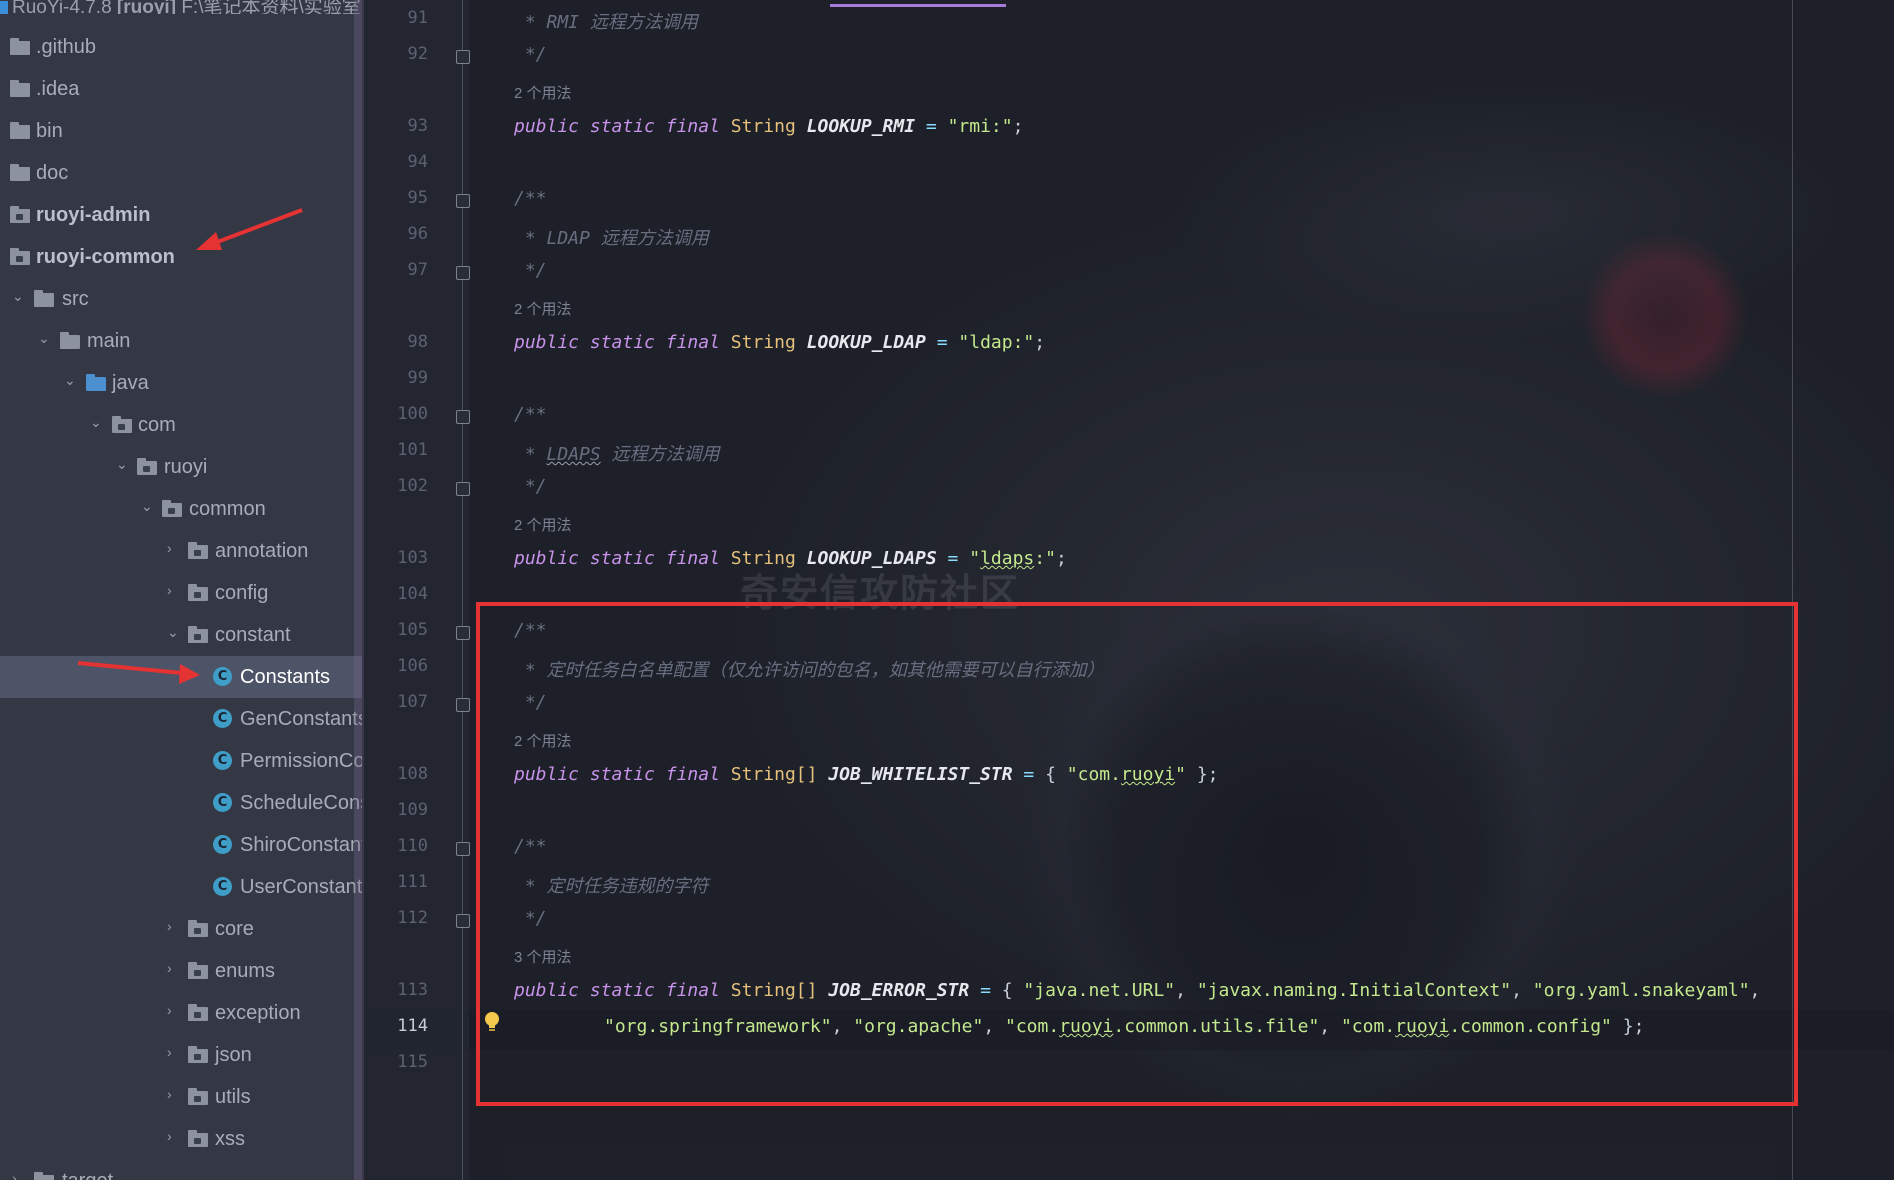 Image resolution: width=1894 pixels, height=1180 pixels. What do you see at coordinates (138, 672) in the screenshot?
I see `arrow-to-constants-icon` at bounding box center [138, 672].